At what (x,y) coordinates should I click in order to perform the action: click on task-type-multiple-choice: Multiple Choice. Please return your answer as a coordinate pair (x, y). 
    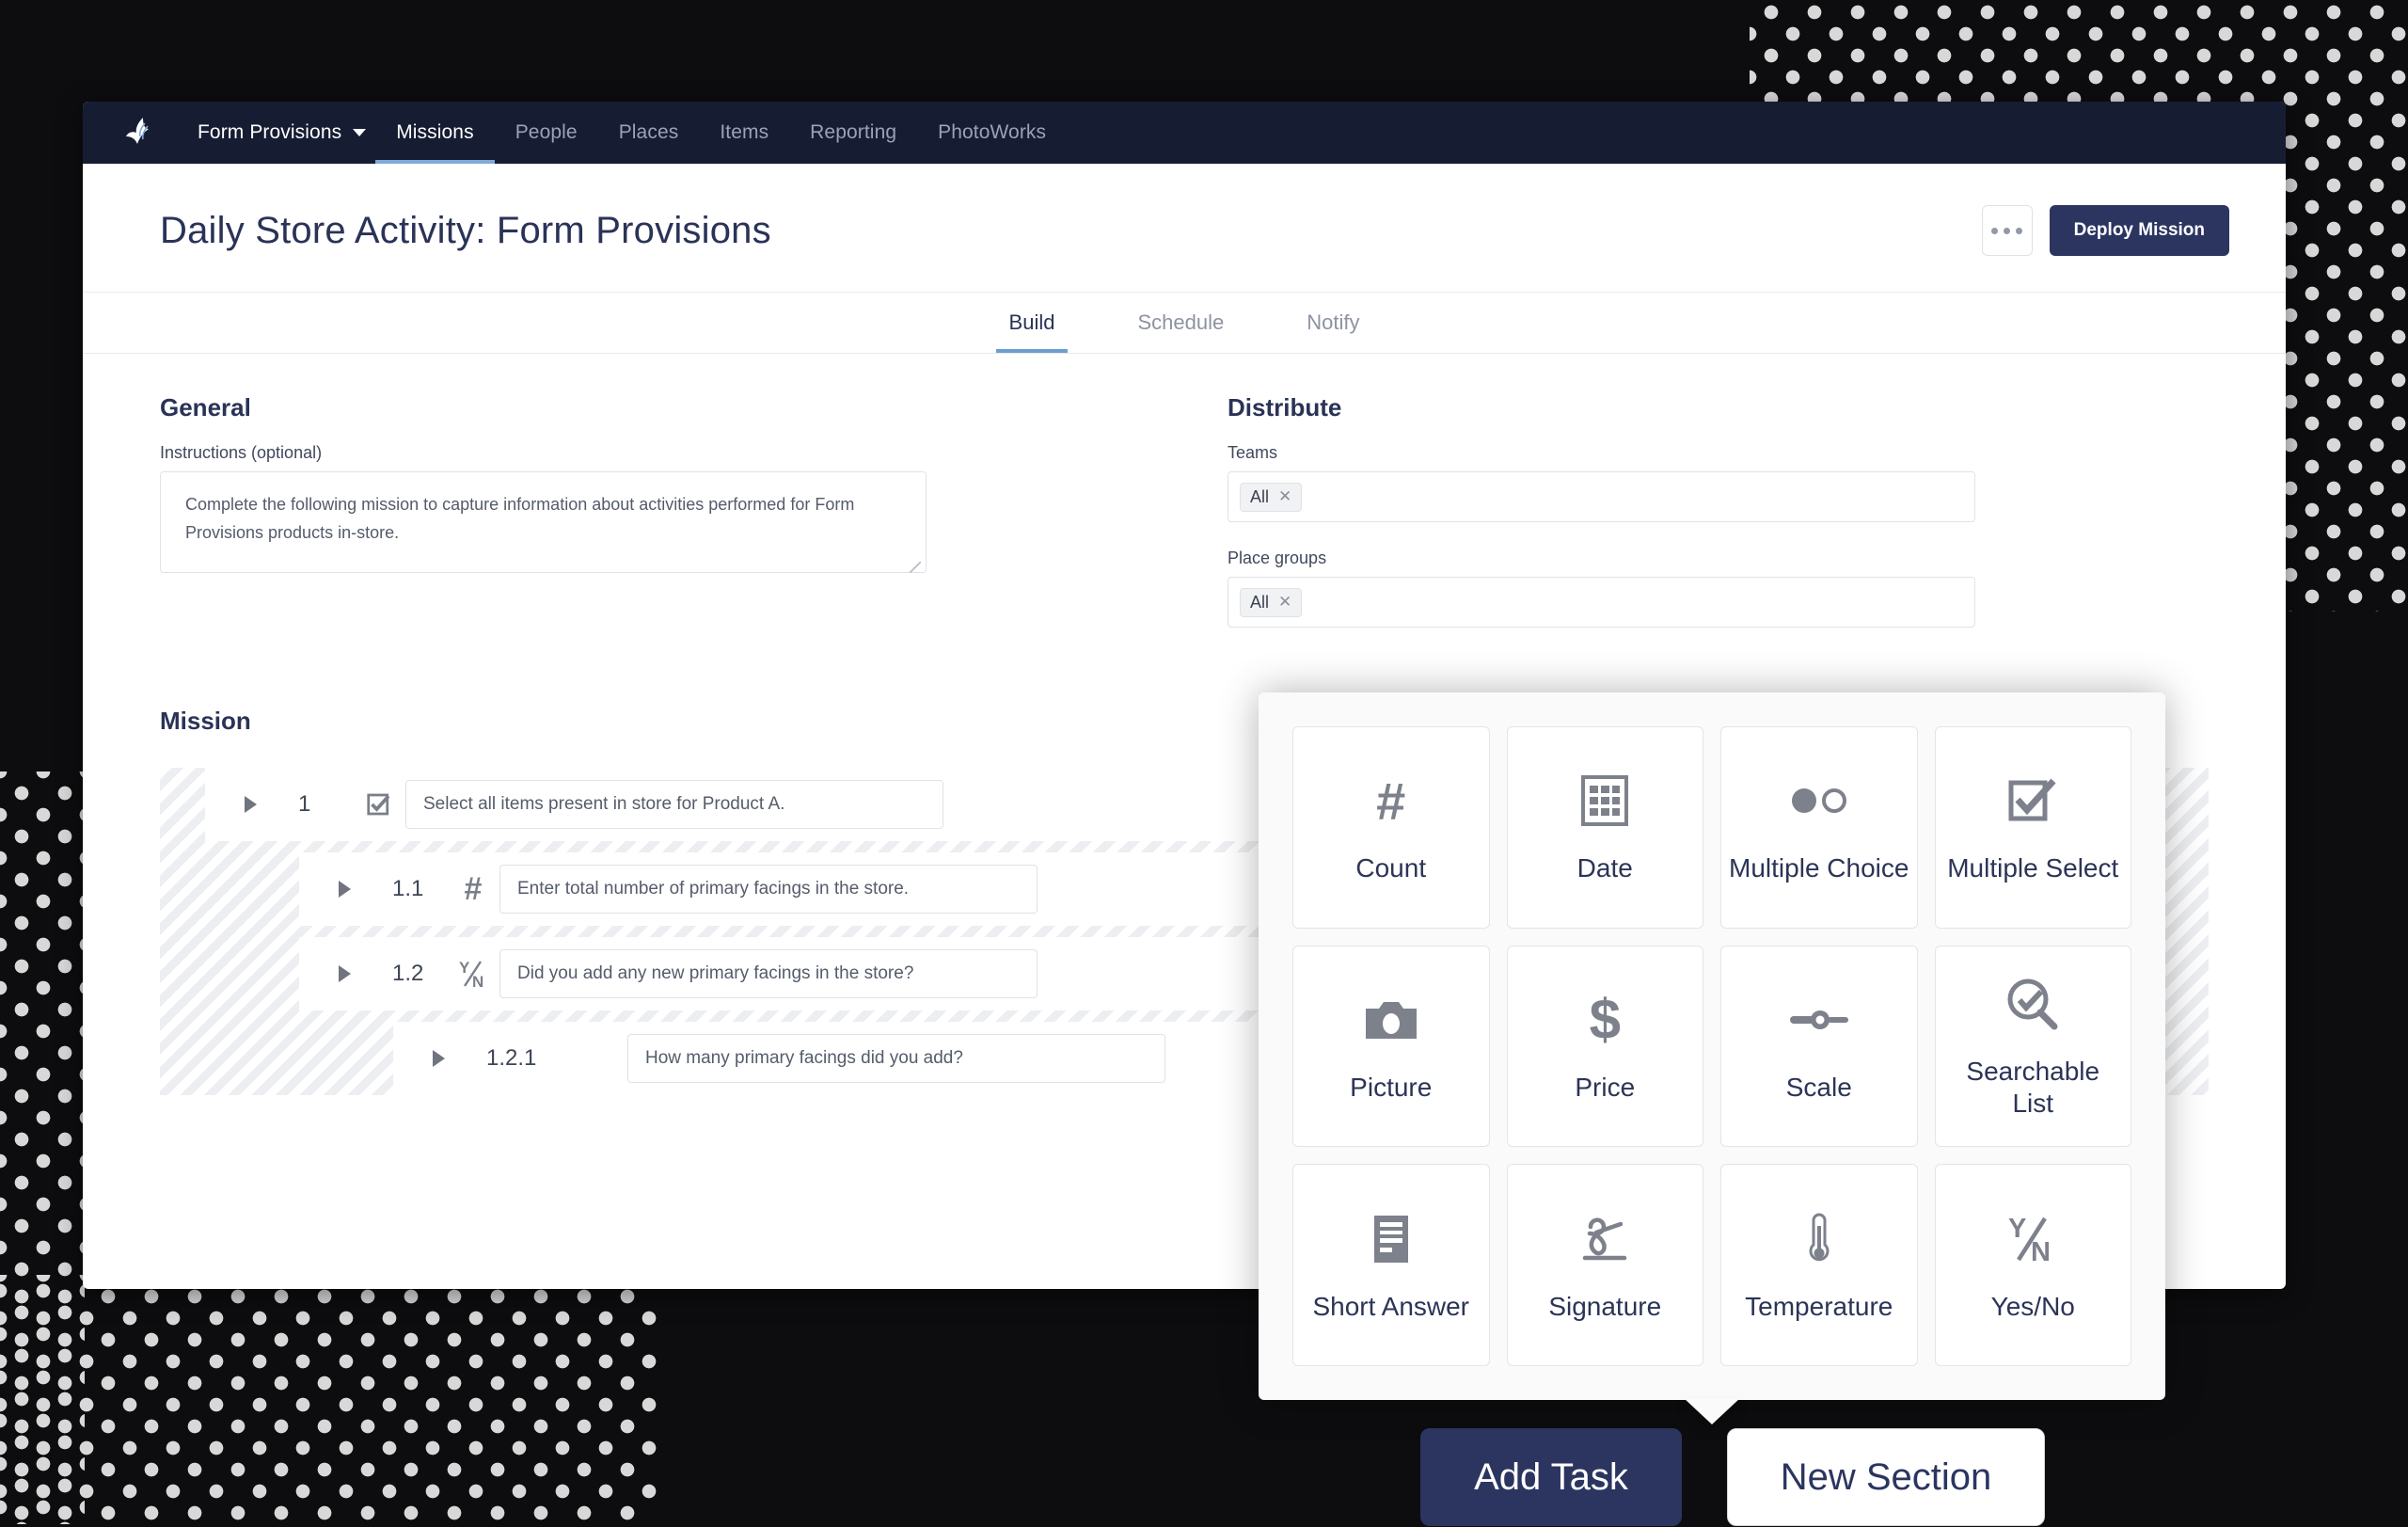
    Looking at the image, I should click on (1819, 827).